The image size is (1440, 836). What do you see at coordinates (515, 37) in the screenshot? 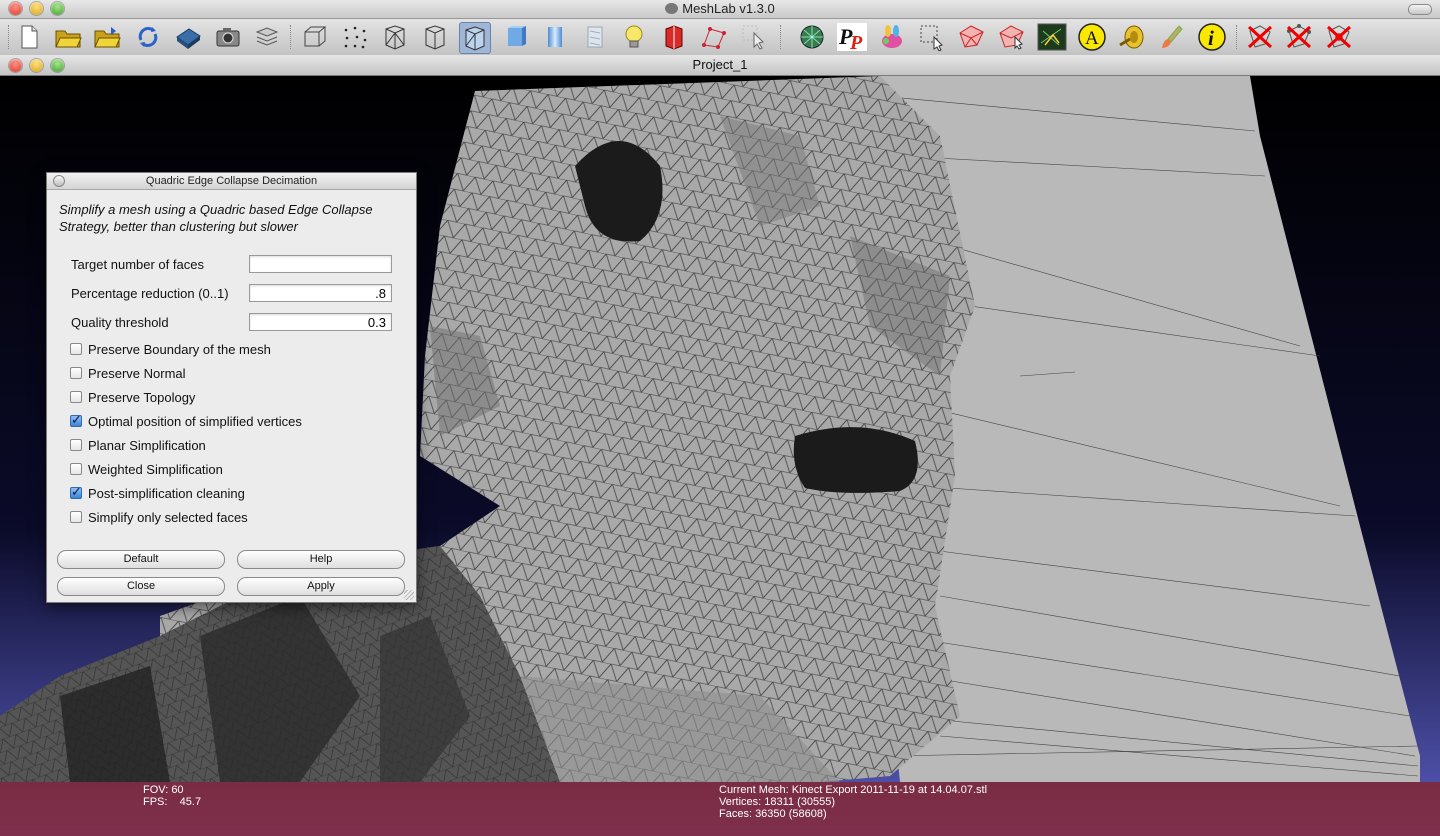
I see `flat-shading-icon` at bounding box center [515, 37].